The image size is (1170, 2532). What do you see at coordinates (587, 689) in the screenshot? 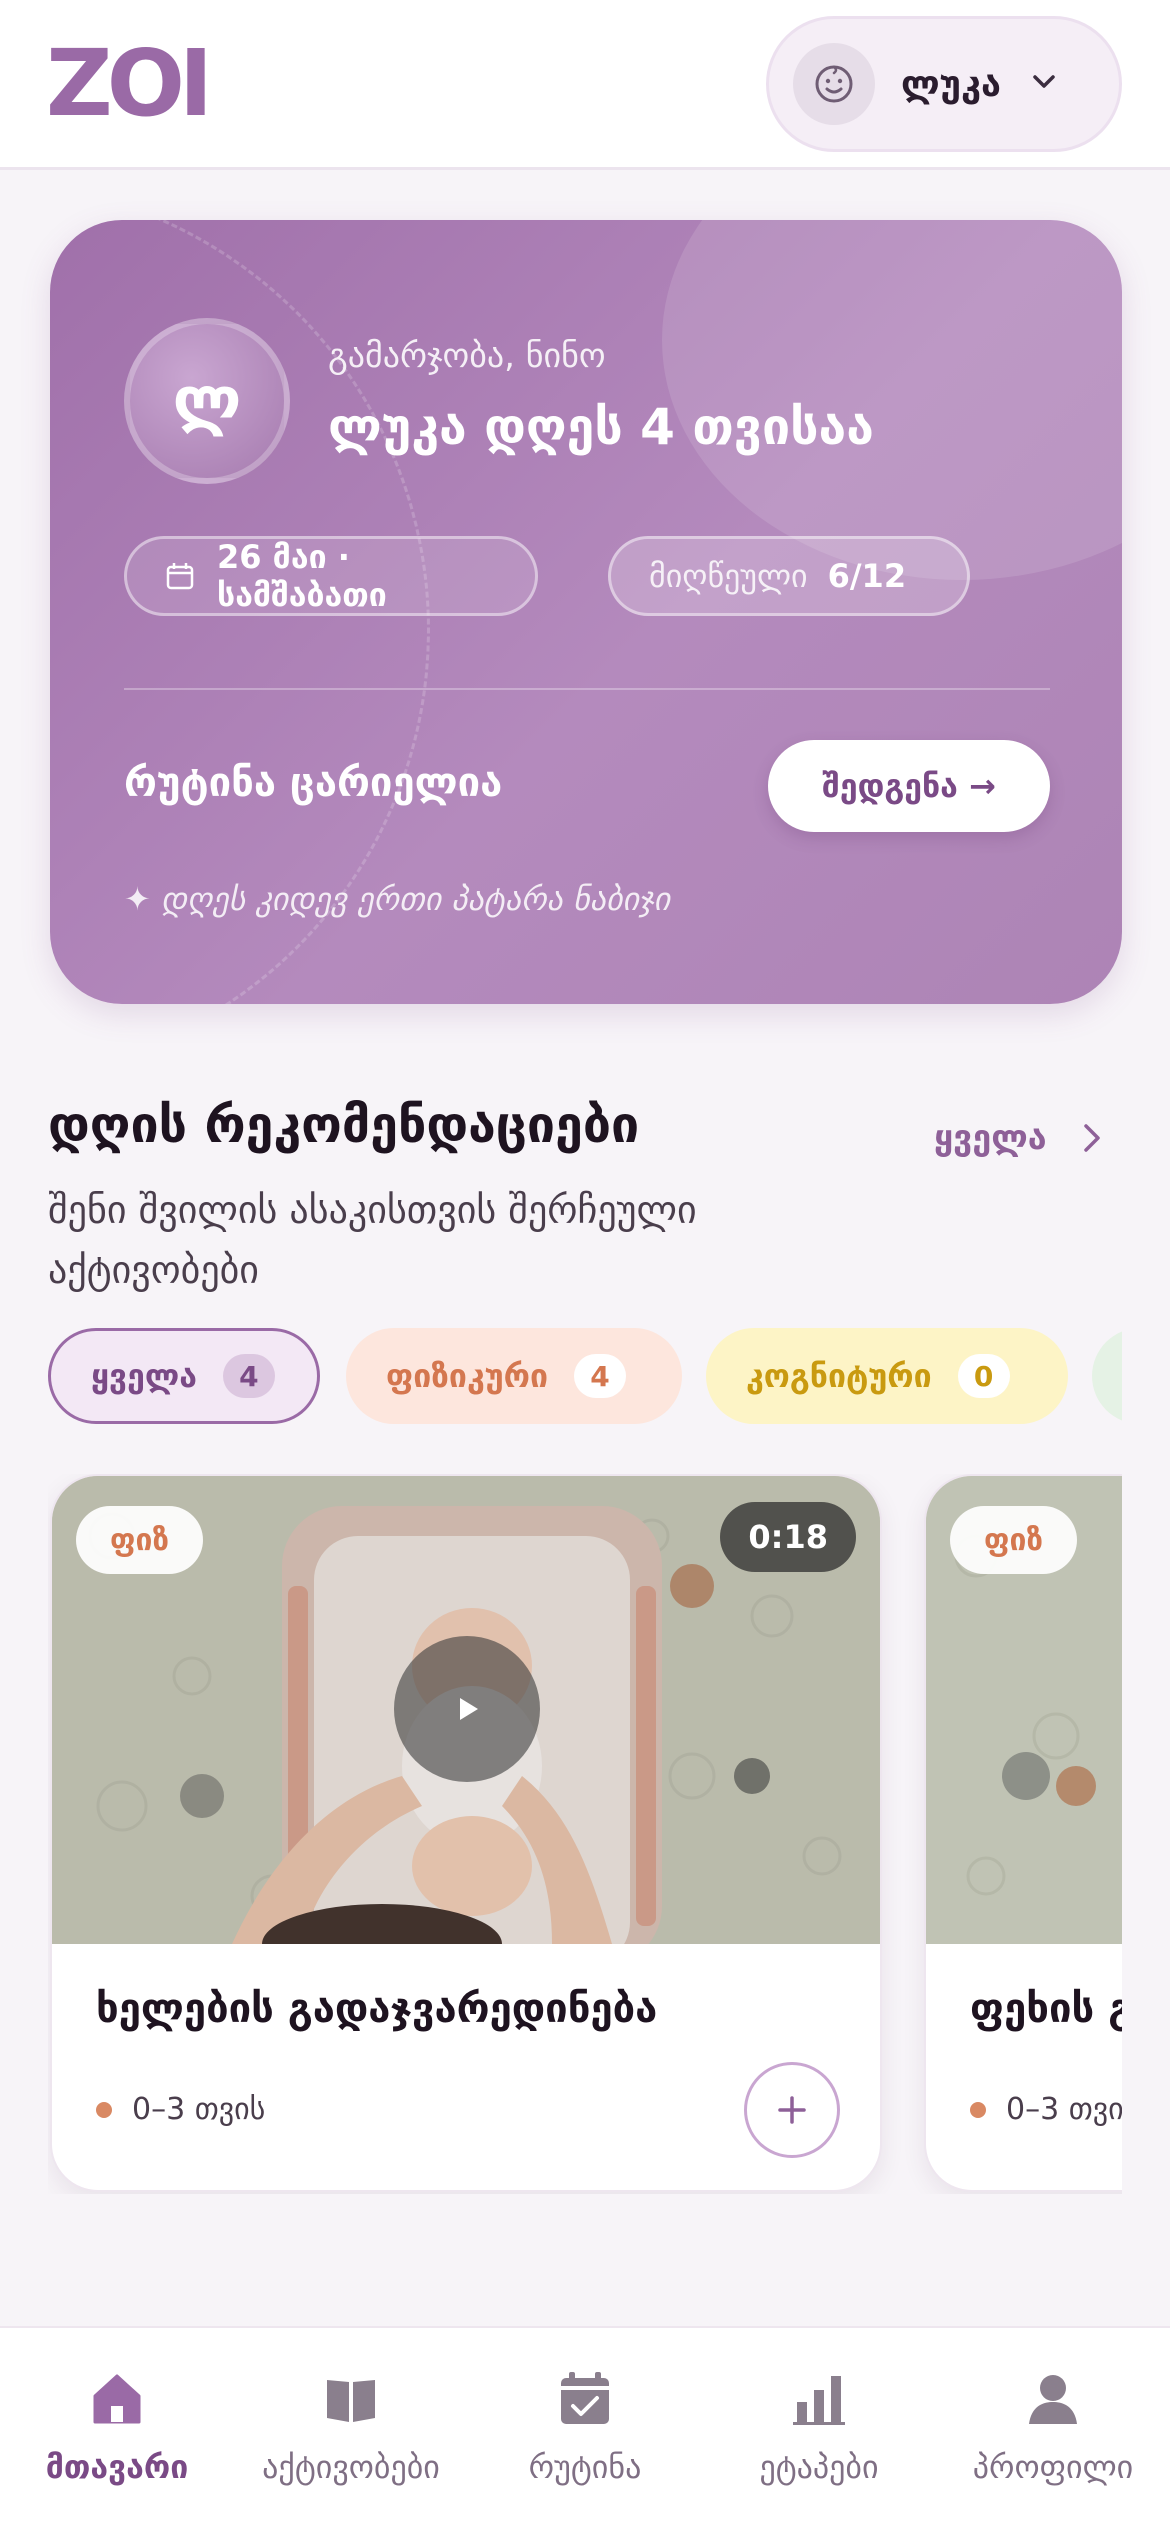
I see `divider` at bounding box center [587, 689].